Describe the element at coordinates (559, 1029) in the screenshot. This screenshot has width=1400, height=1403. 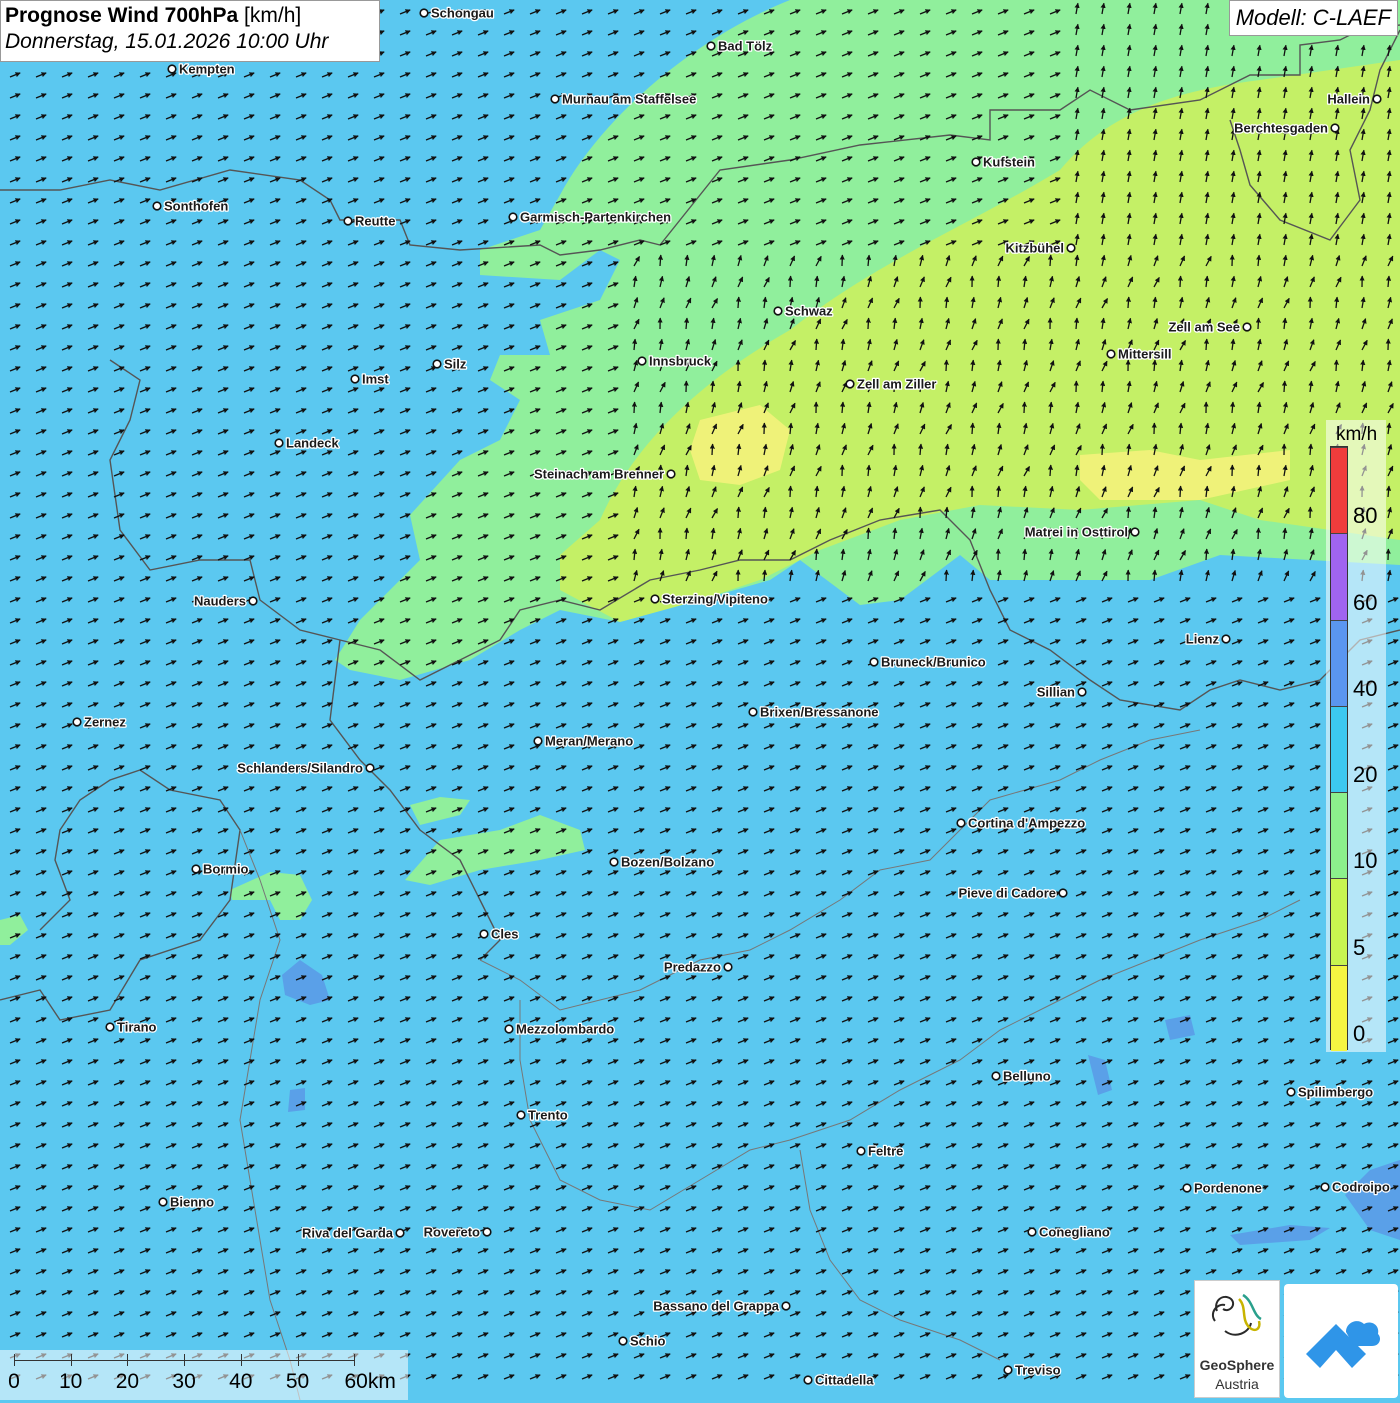
I see `city-marker: Mezzolombardo` at that location.